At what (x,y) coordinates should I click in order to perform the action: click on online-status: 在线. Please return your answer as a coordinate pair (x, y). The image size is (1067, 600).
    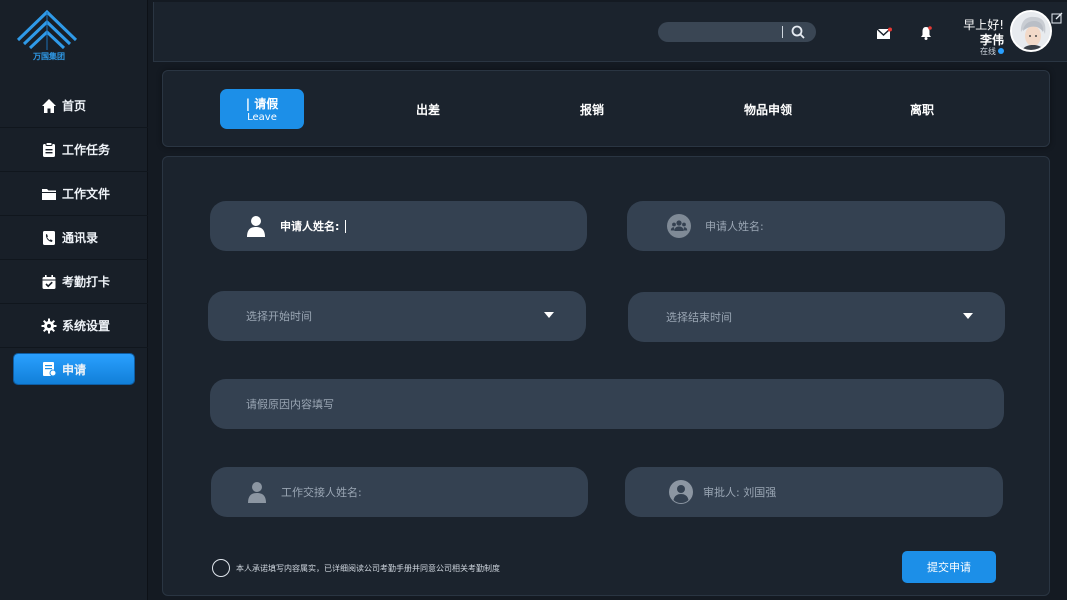
    Looking at the image, I should click on (974, 51).